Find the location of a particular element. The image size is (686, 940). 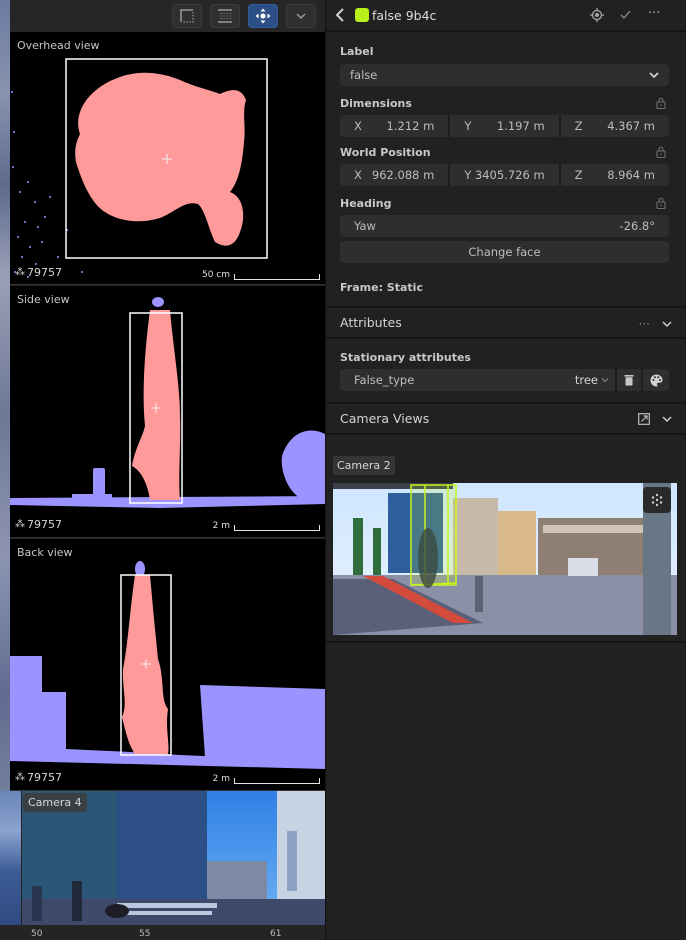

checkmark-icon is located at coordinates (625, 16).